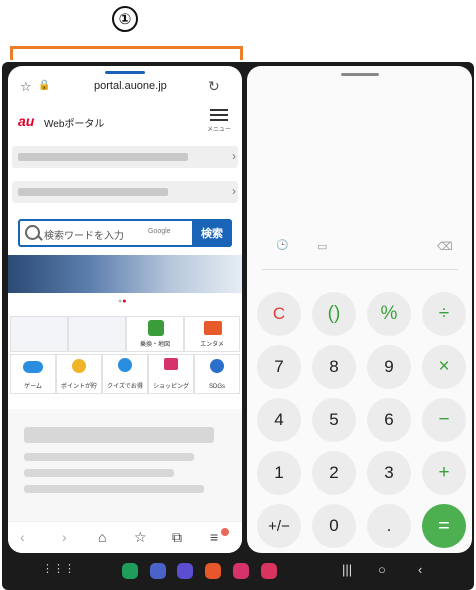 The image size is (476, 590). Describe the element at coordinates (125, 19) in the screenshot. I see `callout-number-marker: ①` at that location.